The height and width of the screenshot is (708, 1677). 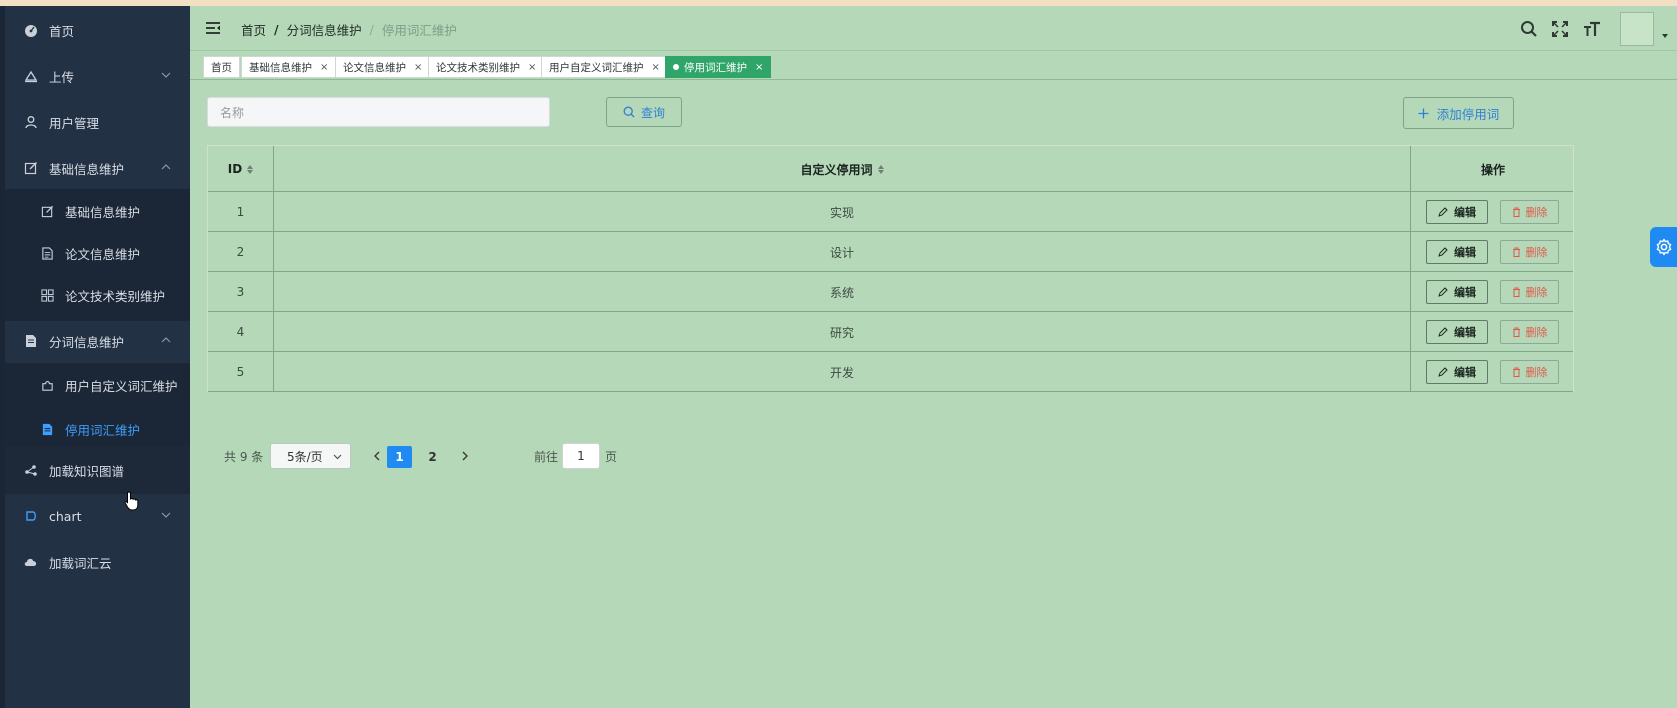 I want to click on sidebar-item-basic-info: 基础信息维护, so click(x=97, y=168).